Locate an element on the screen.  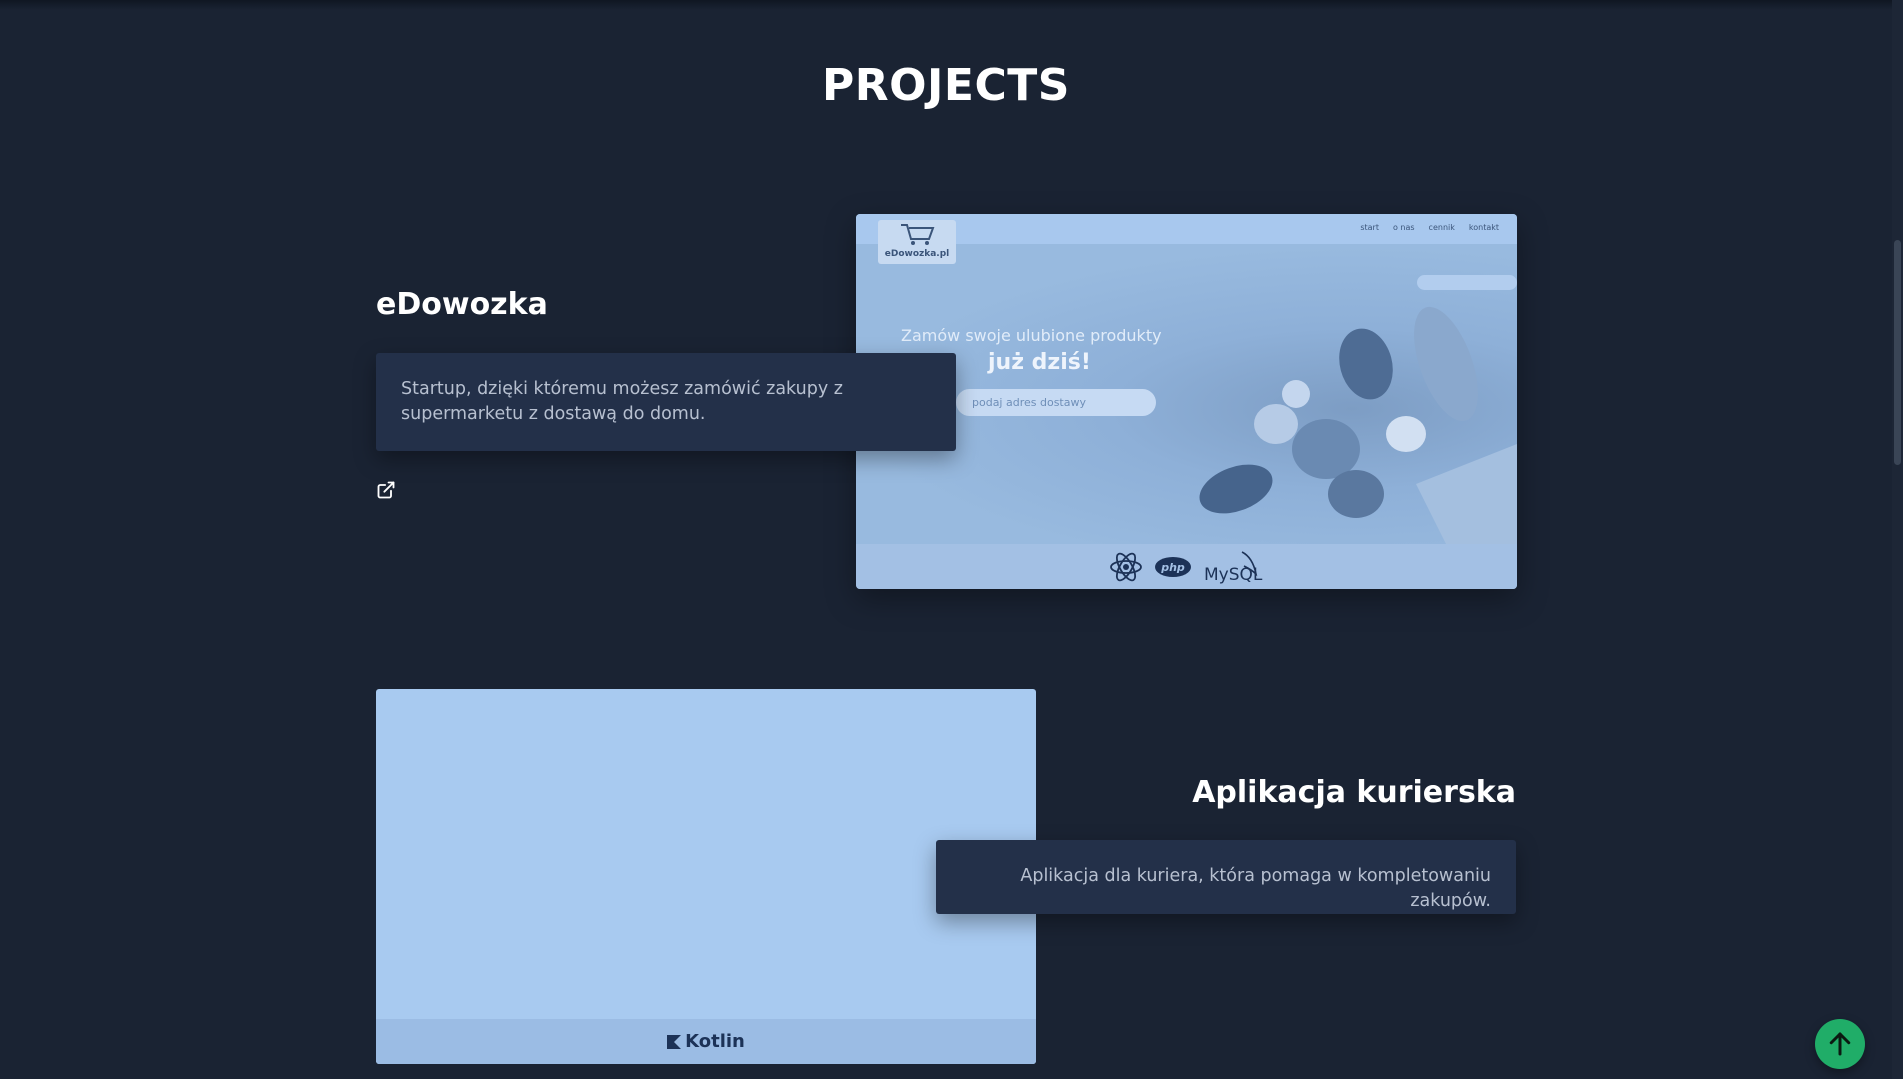
mock-site-pill is located at coordinates (1467, 282).